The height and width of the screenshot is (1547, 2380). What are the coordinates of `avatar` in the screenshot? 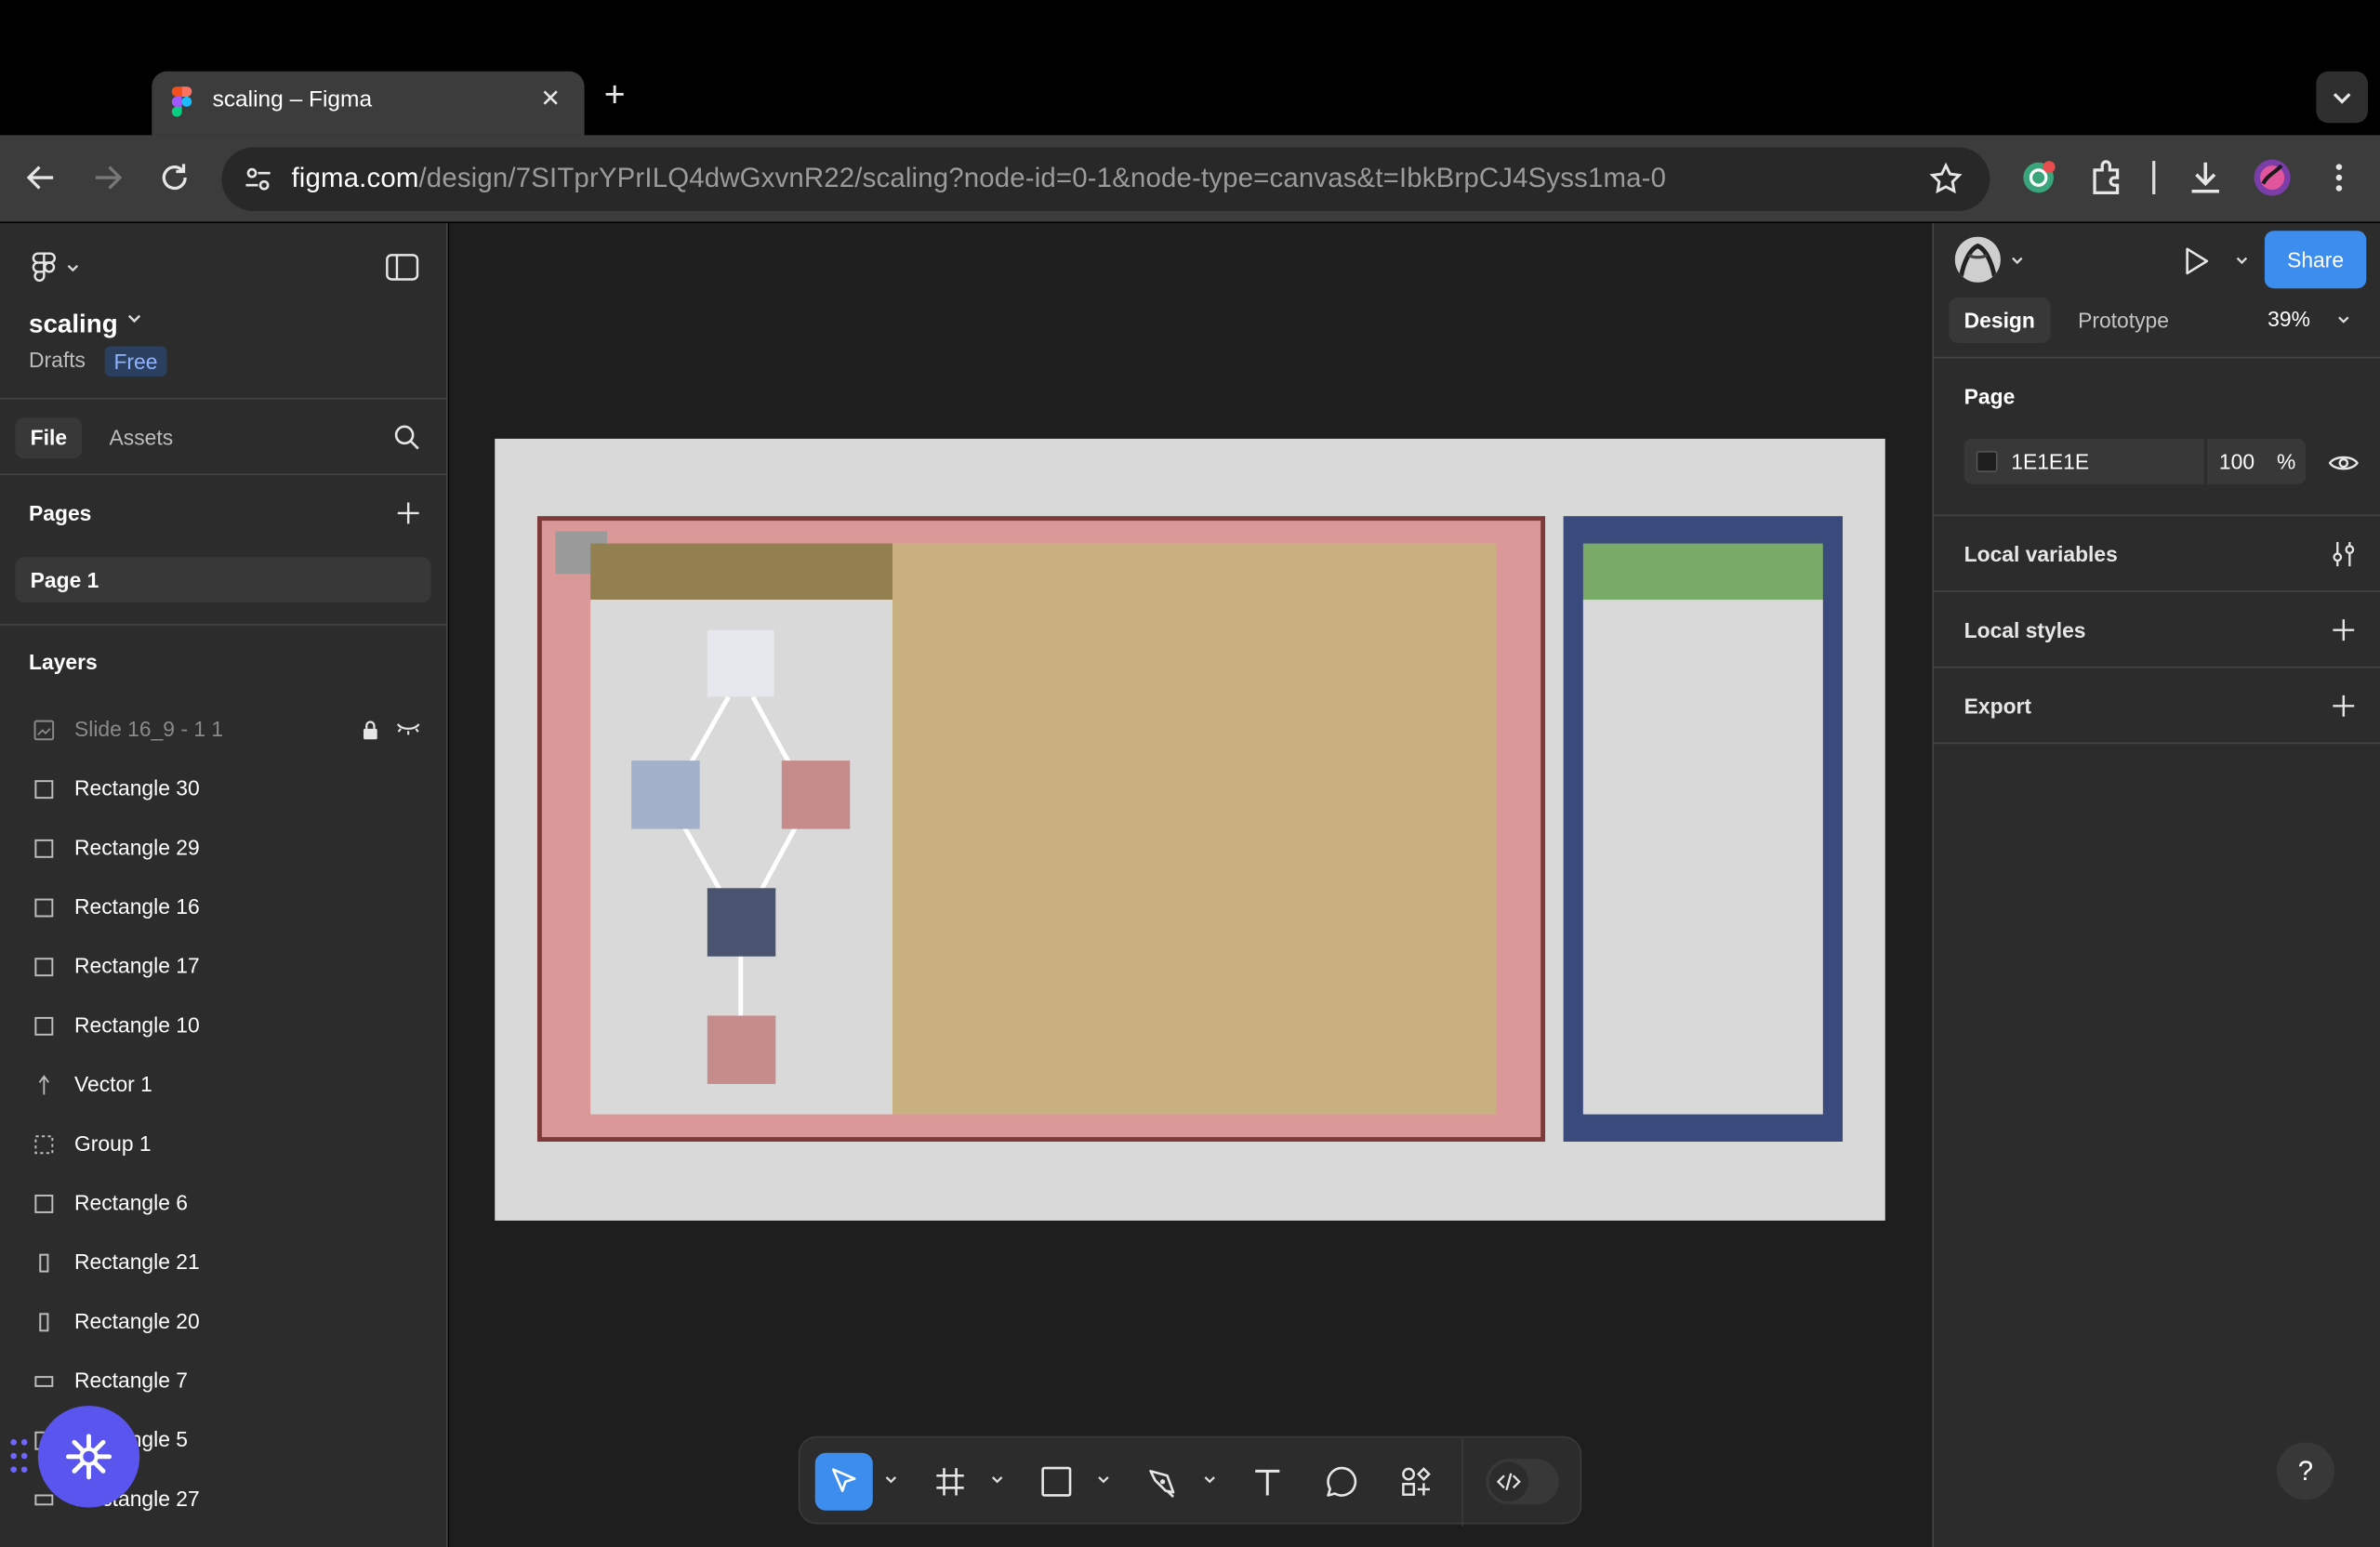 It's located at (1977, 259).